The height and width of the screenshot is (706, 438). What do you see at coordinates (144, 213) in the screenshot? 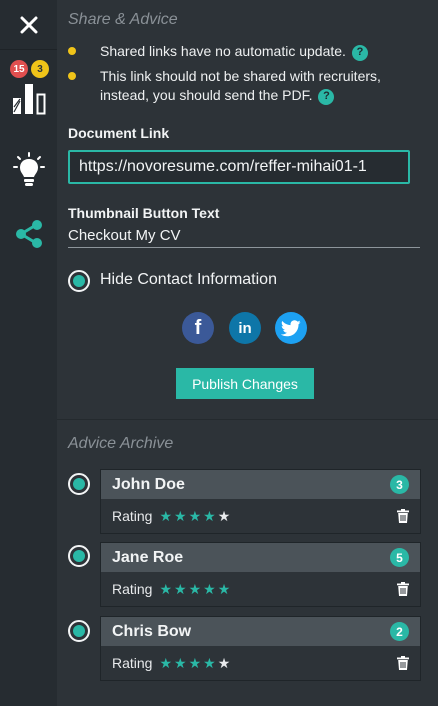
I see `thumbnail-text-label: Thumbnail Button Text` at bounding box center [144, 213].